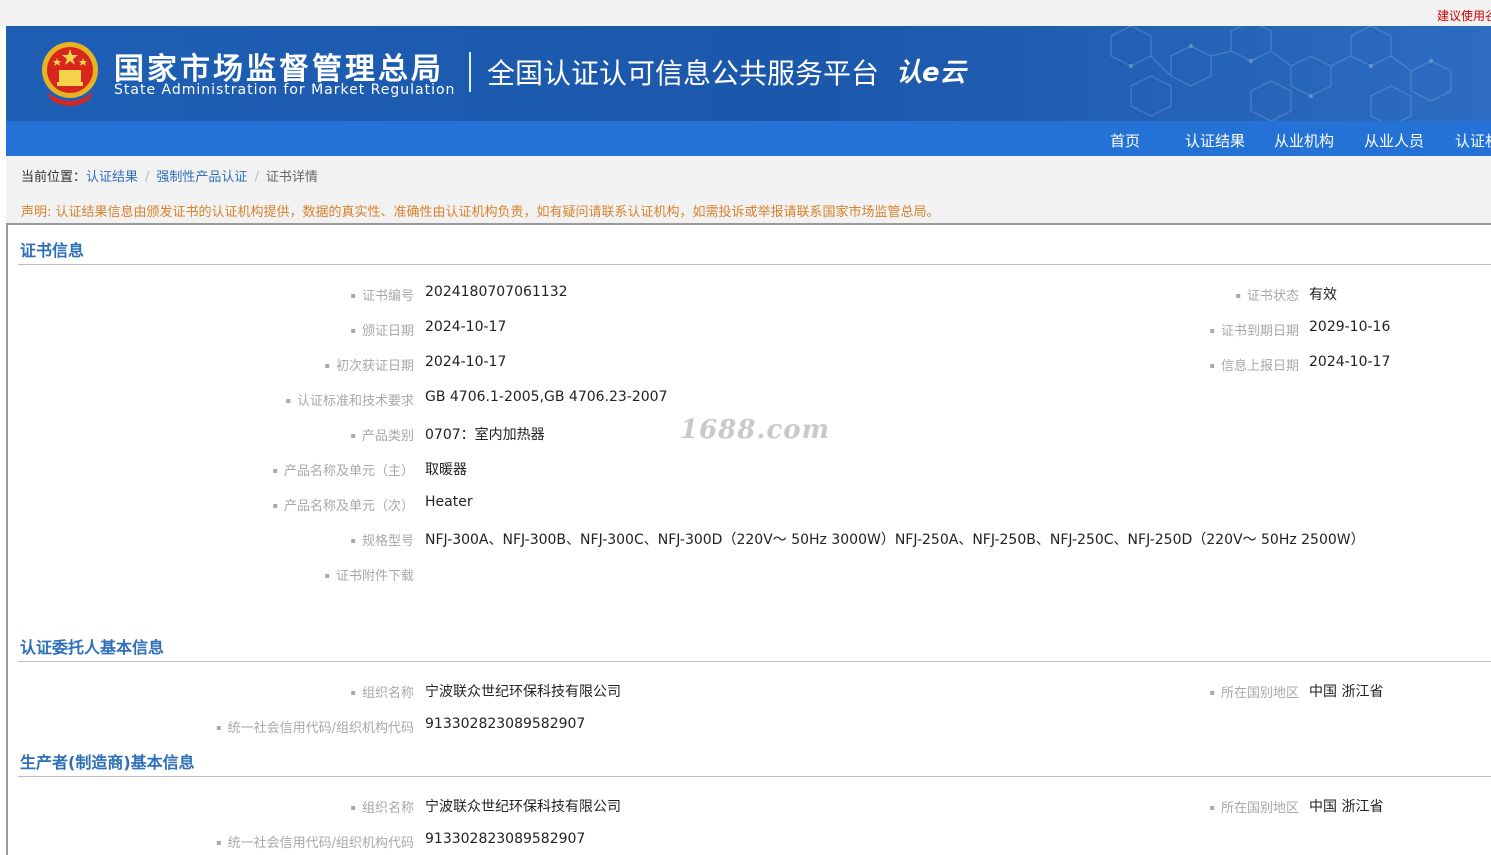 This screenshot has height=855, width=1491. What do you see at coordinates (207, 841) in the screenshot?
I see `manufacturer-code-label: 统一社会信用代码/组织机构代码` at bounding box center [207, 841].